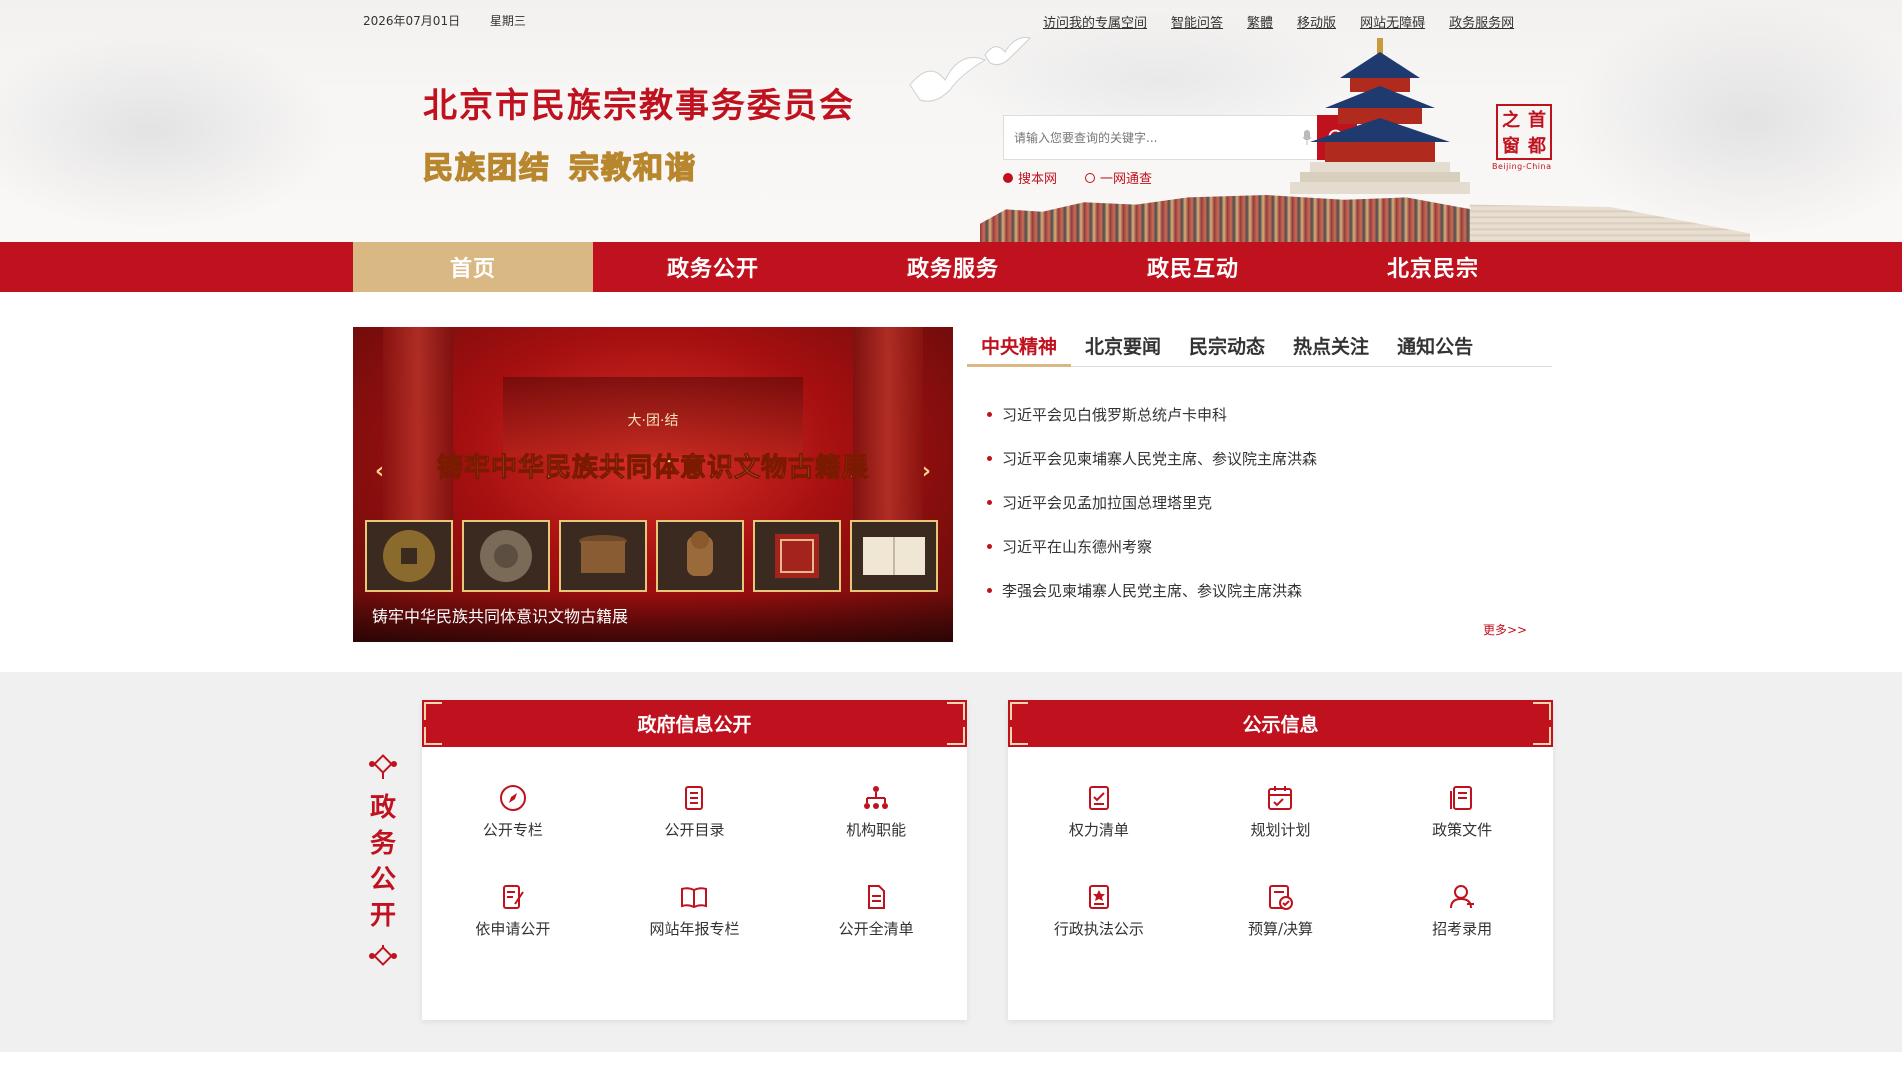  Describe the element at coordinates (512, 830) in the screenshot. I see `grid-item-label: 公开专栏` at that location.